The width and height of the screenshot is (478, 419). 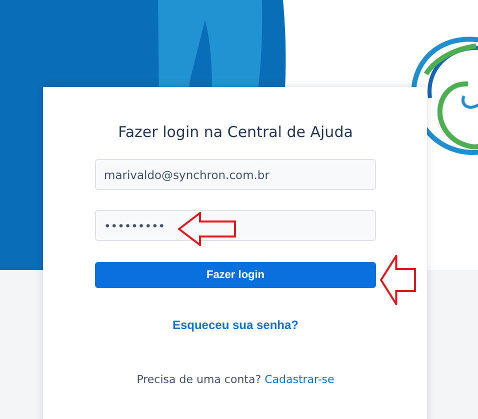 What do you see at coordinates (235, 174) in the screenshot?
I see `email-field: marivaldo@synchron.com.br` at bounding box center [235, 174].